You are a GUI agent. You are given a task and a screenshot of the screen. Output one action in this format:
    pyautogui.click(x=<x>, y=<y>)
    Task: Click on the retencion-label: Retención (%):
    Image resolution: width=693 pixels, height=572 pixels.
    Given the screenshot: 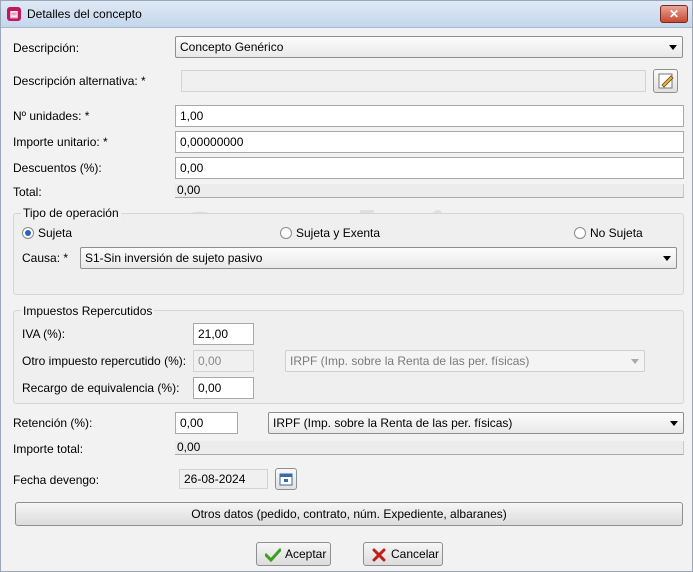 What is the action you would take?
    pyautogui.click(x=53, y=423)
    